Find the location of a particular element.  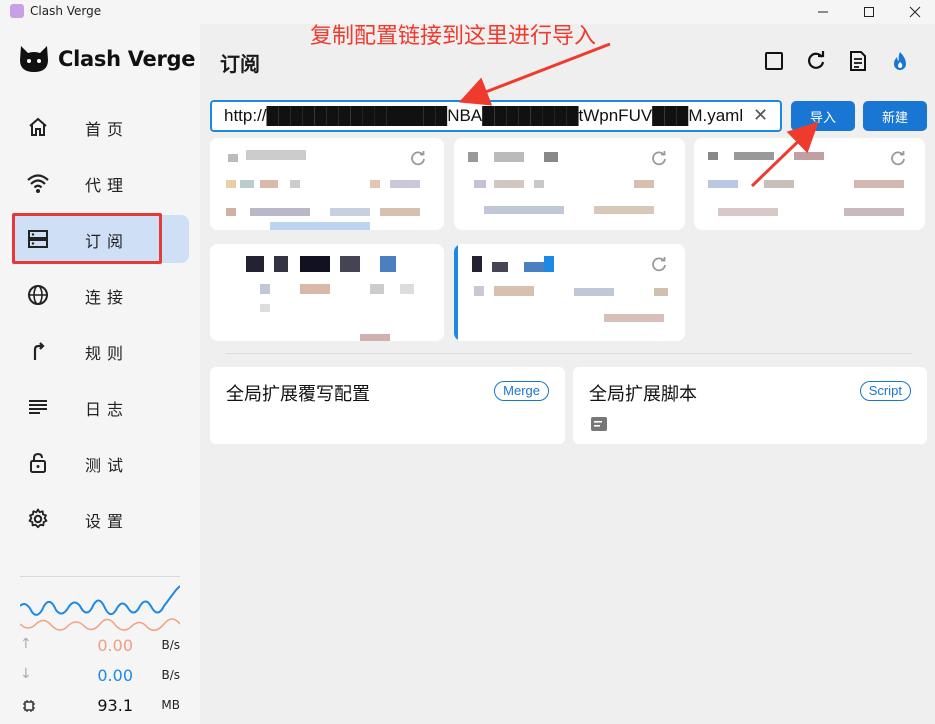

app-name: Clash Verge is located at coordinates (127, 59).